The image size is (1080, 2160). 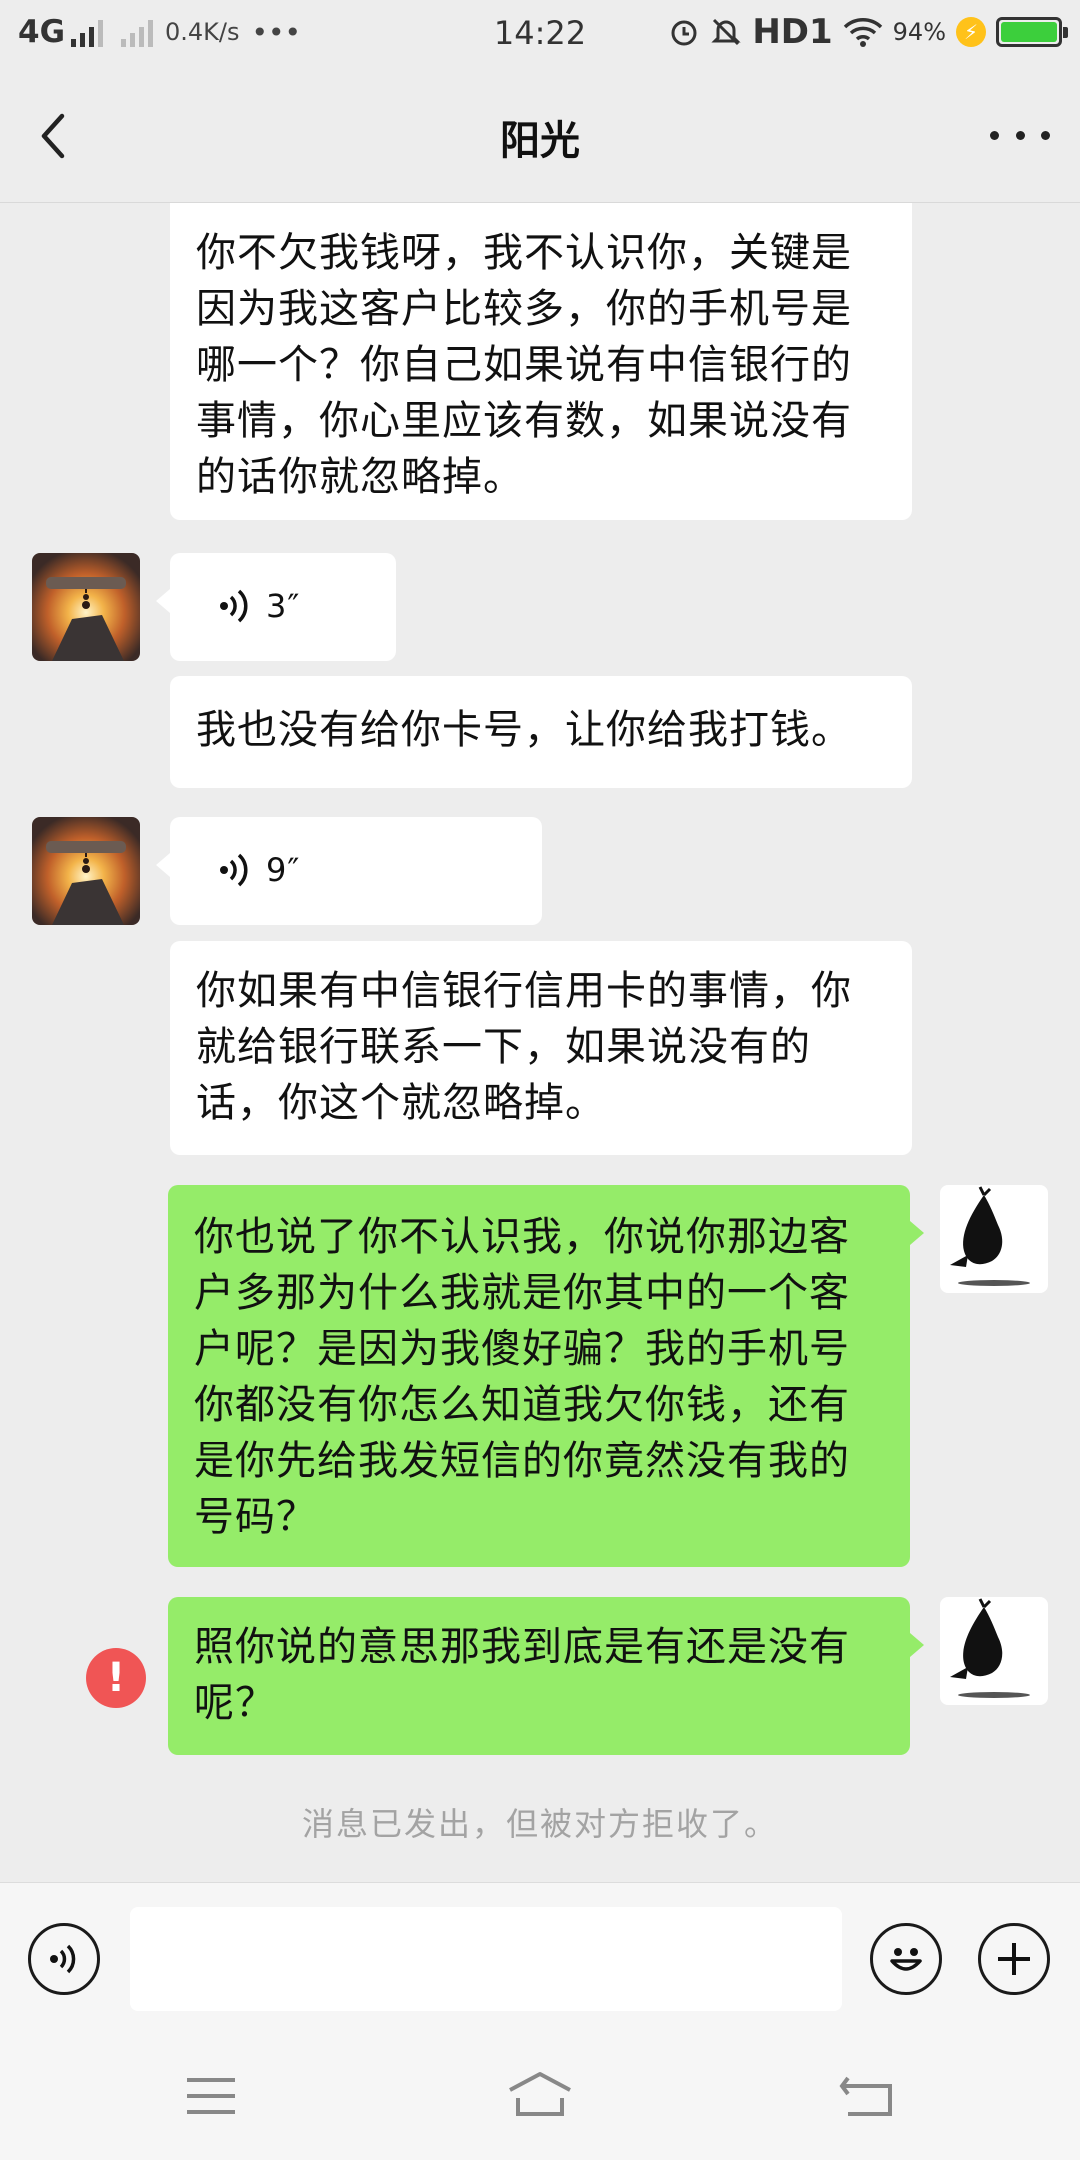 I want to click on more-functions-button, so click(x=1014, y=1959).